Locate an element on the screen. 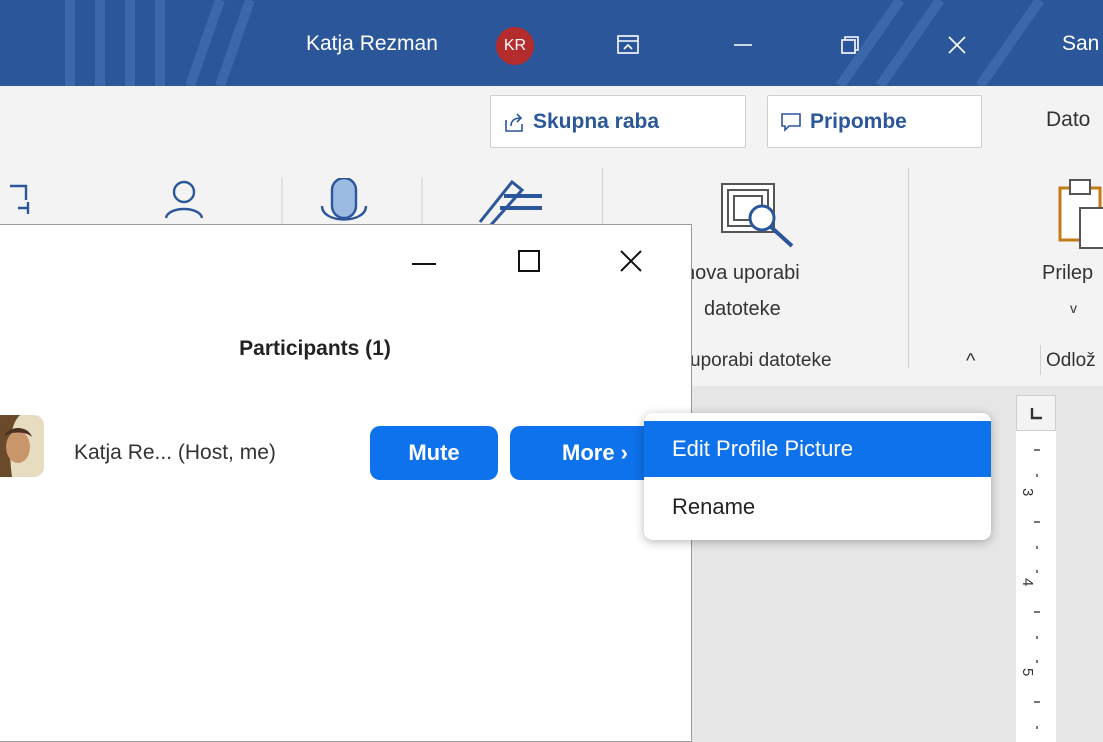 The width and height of the screenshot is (1103, 742). tab-selector-button is located at coordinates (1036, 413).